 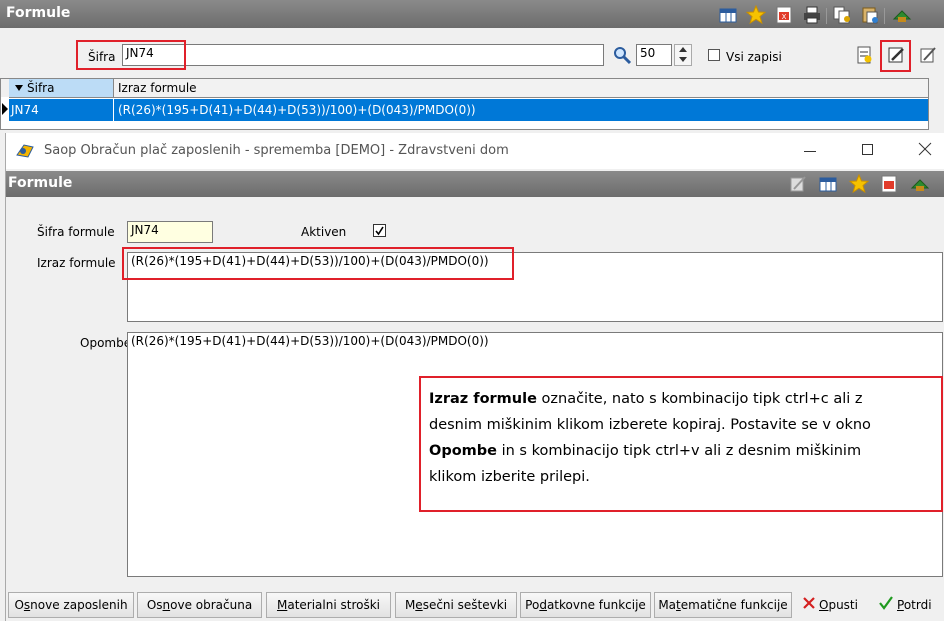 What do you see at coordinates (61, 88) in the screenshot?
I see `grid-col-header-sifra: Šifra` at bounding box center [61, 88].